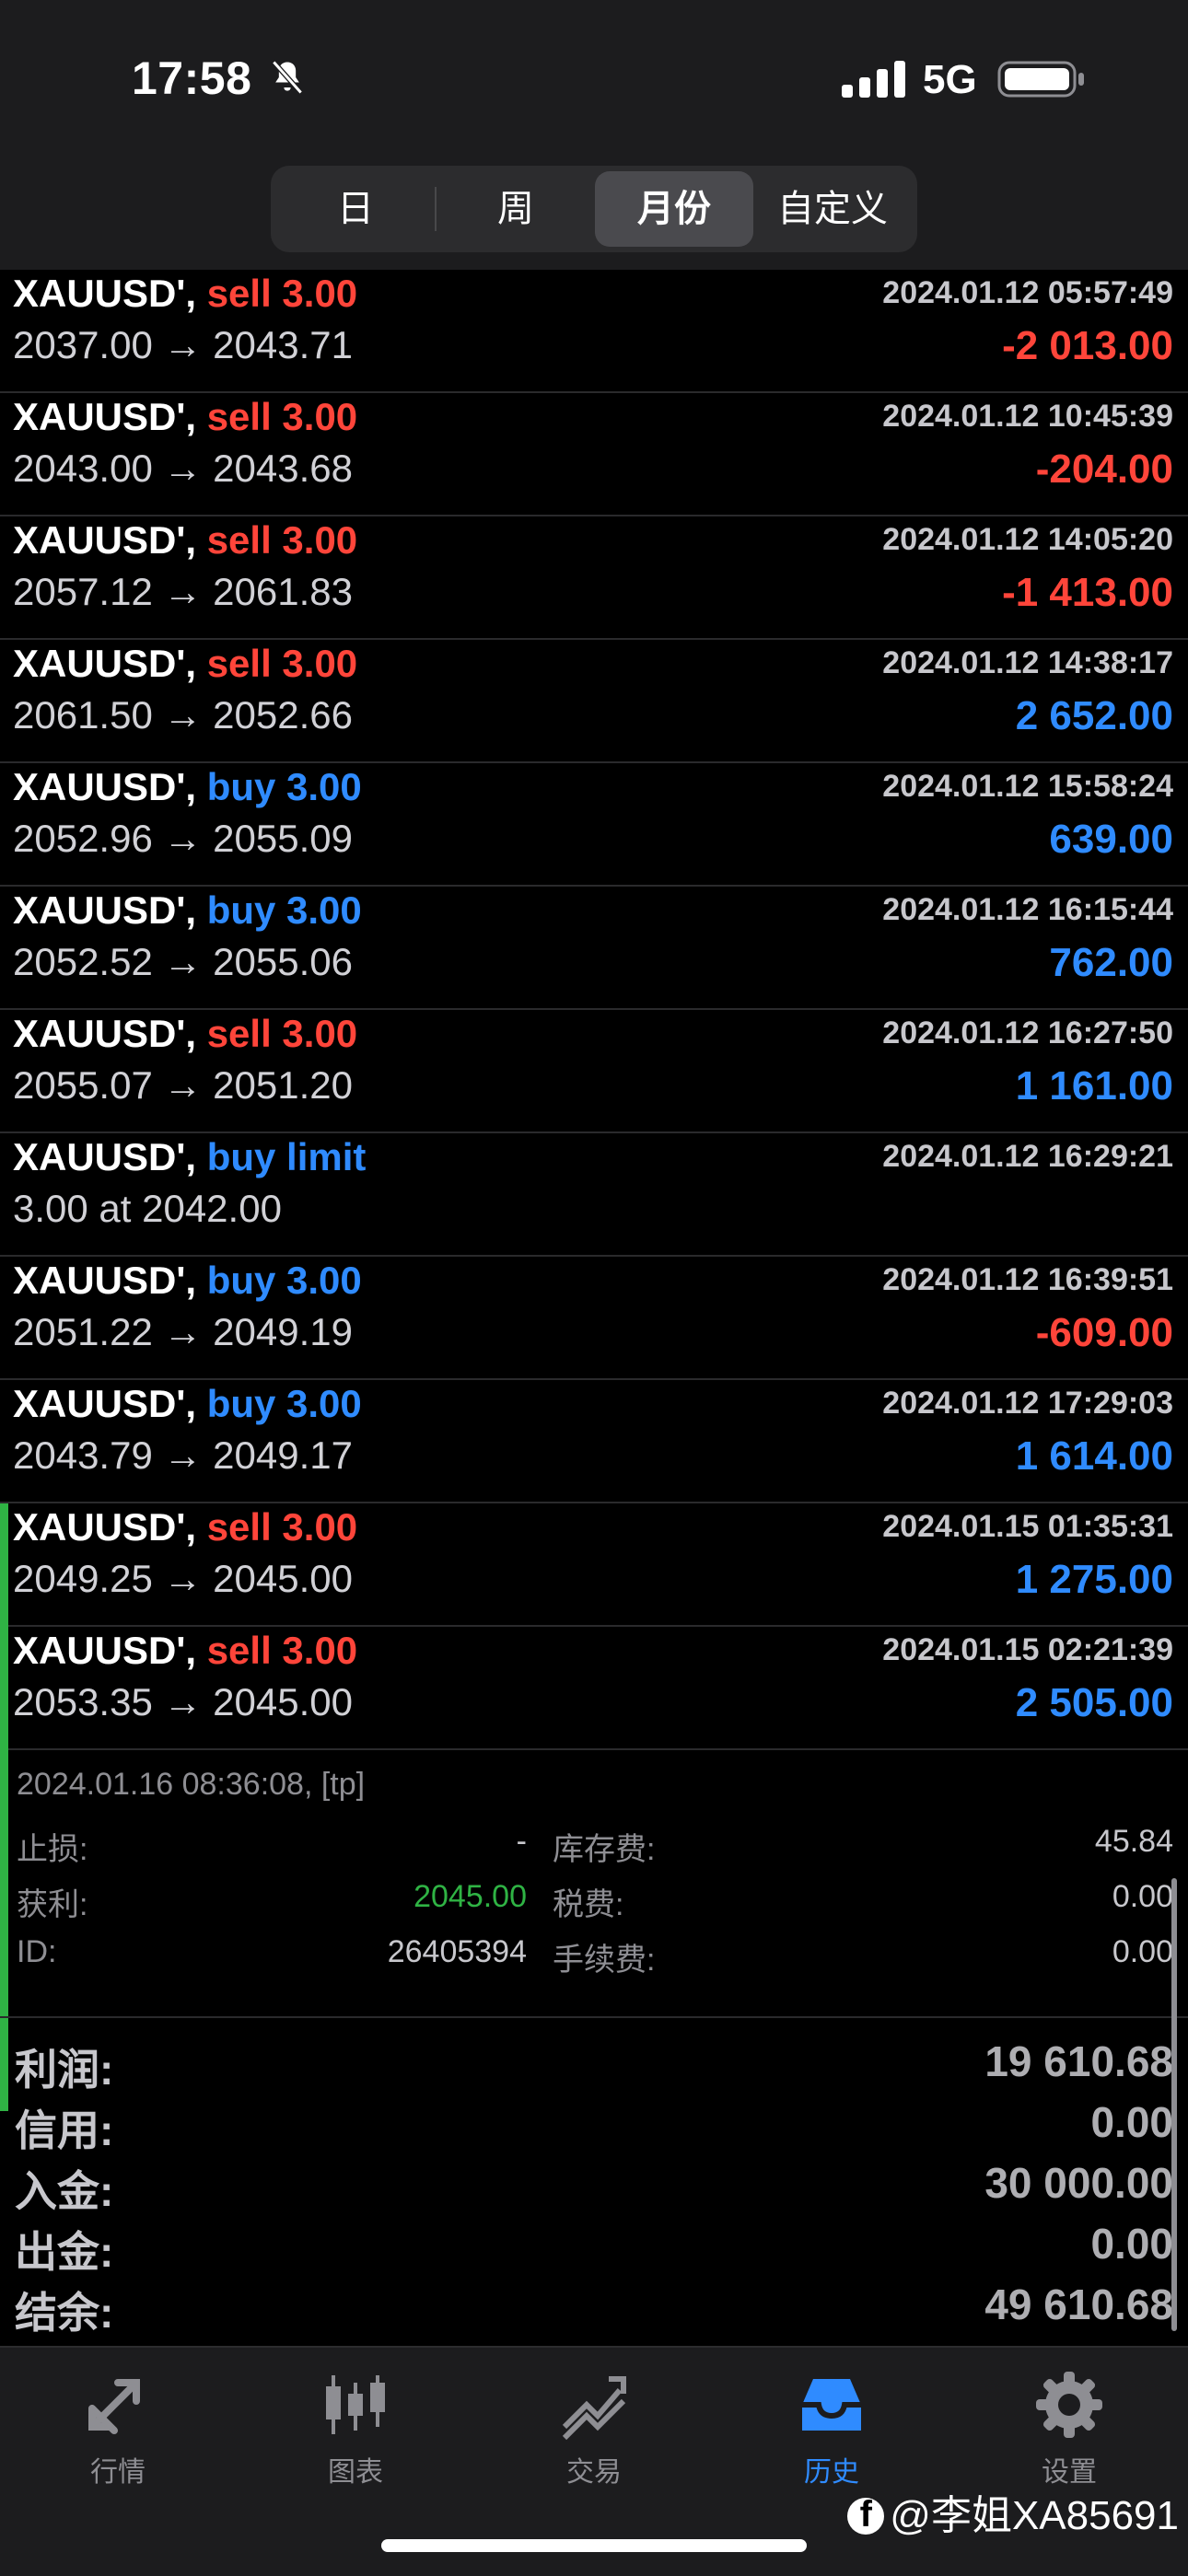  I want to click on trade-datetime: 2024.01.12 16:15:44, so click(1027, 909).